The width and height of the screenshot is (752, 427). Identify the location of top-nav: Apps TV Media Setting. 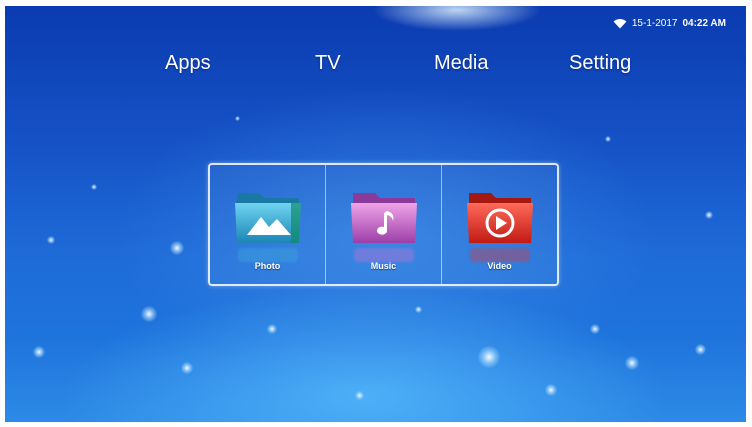
(375, 67).